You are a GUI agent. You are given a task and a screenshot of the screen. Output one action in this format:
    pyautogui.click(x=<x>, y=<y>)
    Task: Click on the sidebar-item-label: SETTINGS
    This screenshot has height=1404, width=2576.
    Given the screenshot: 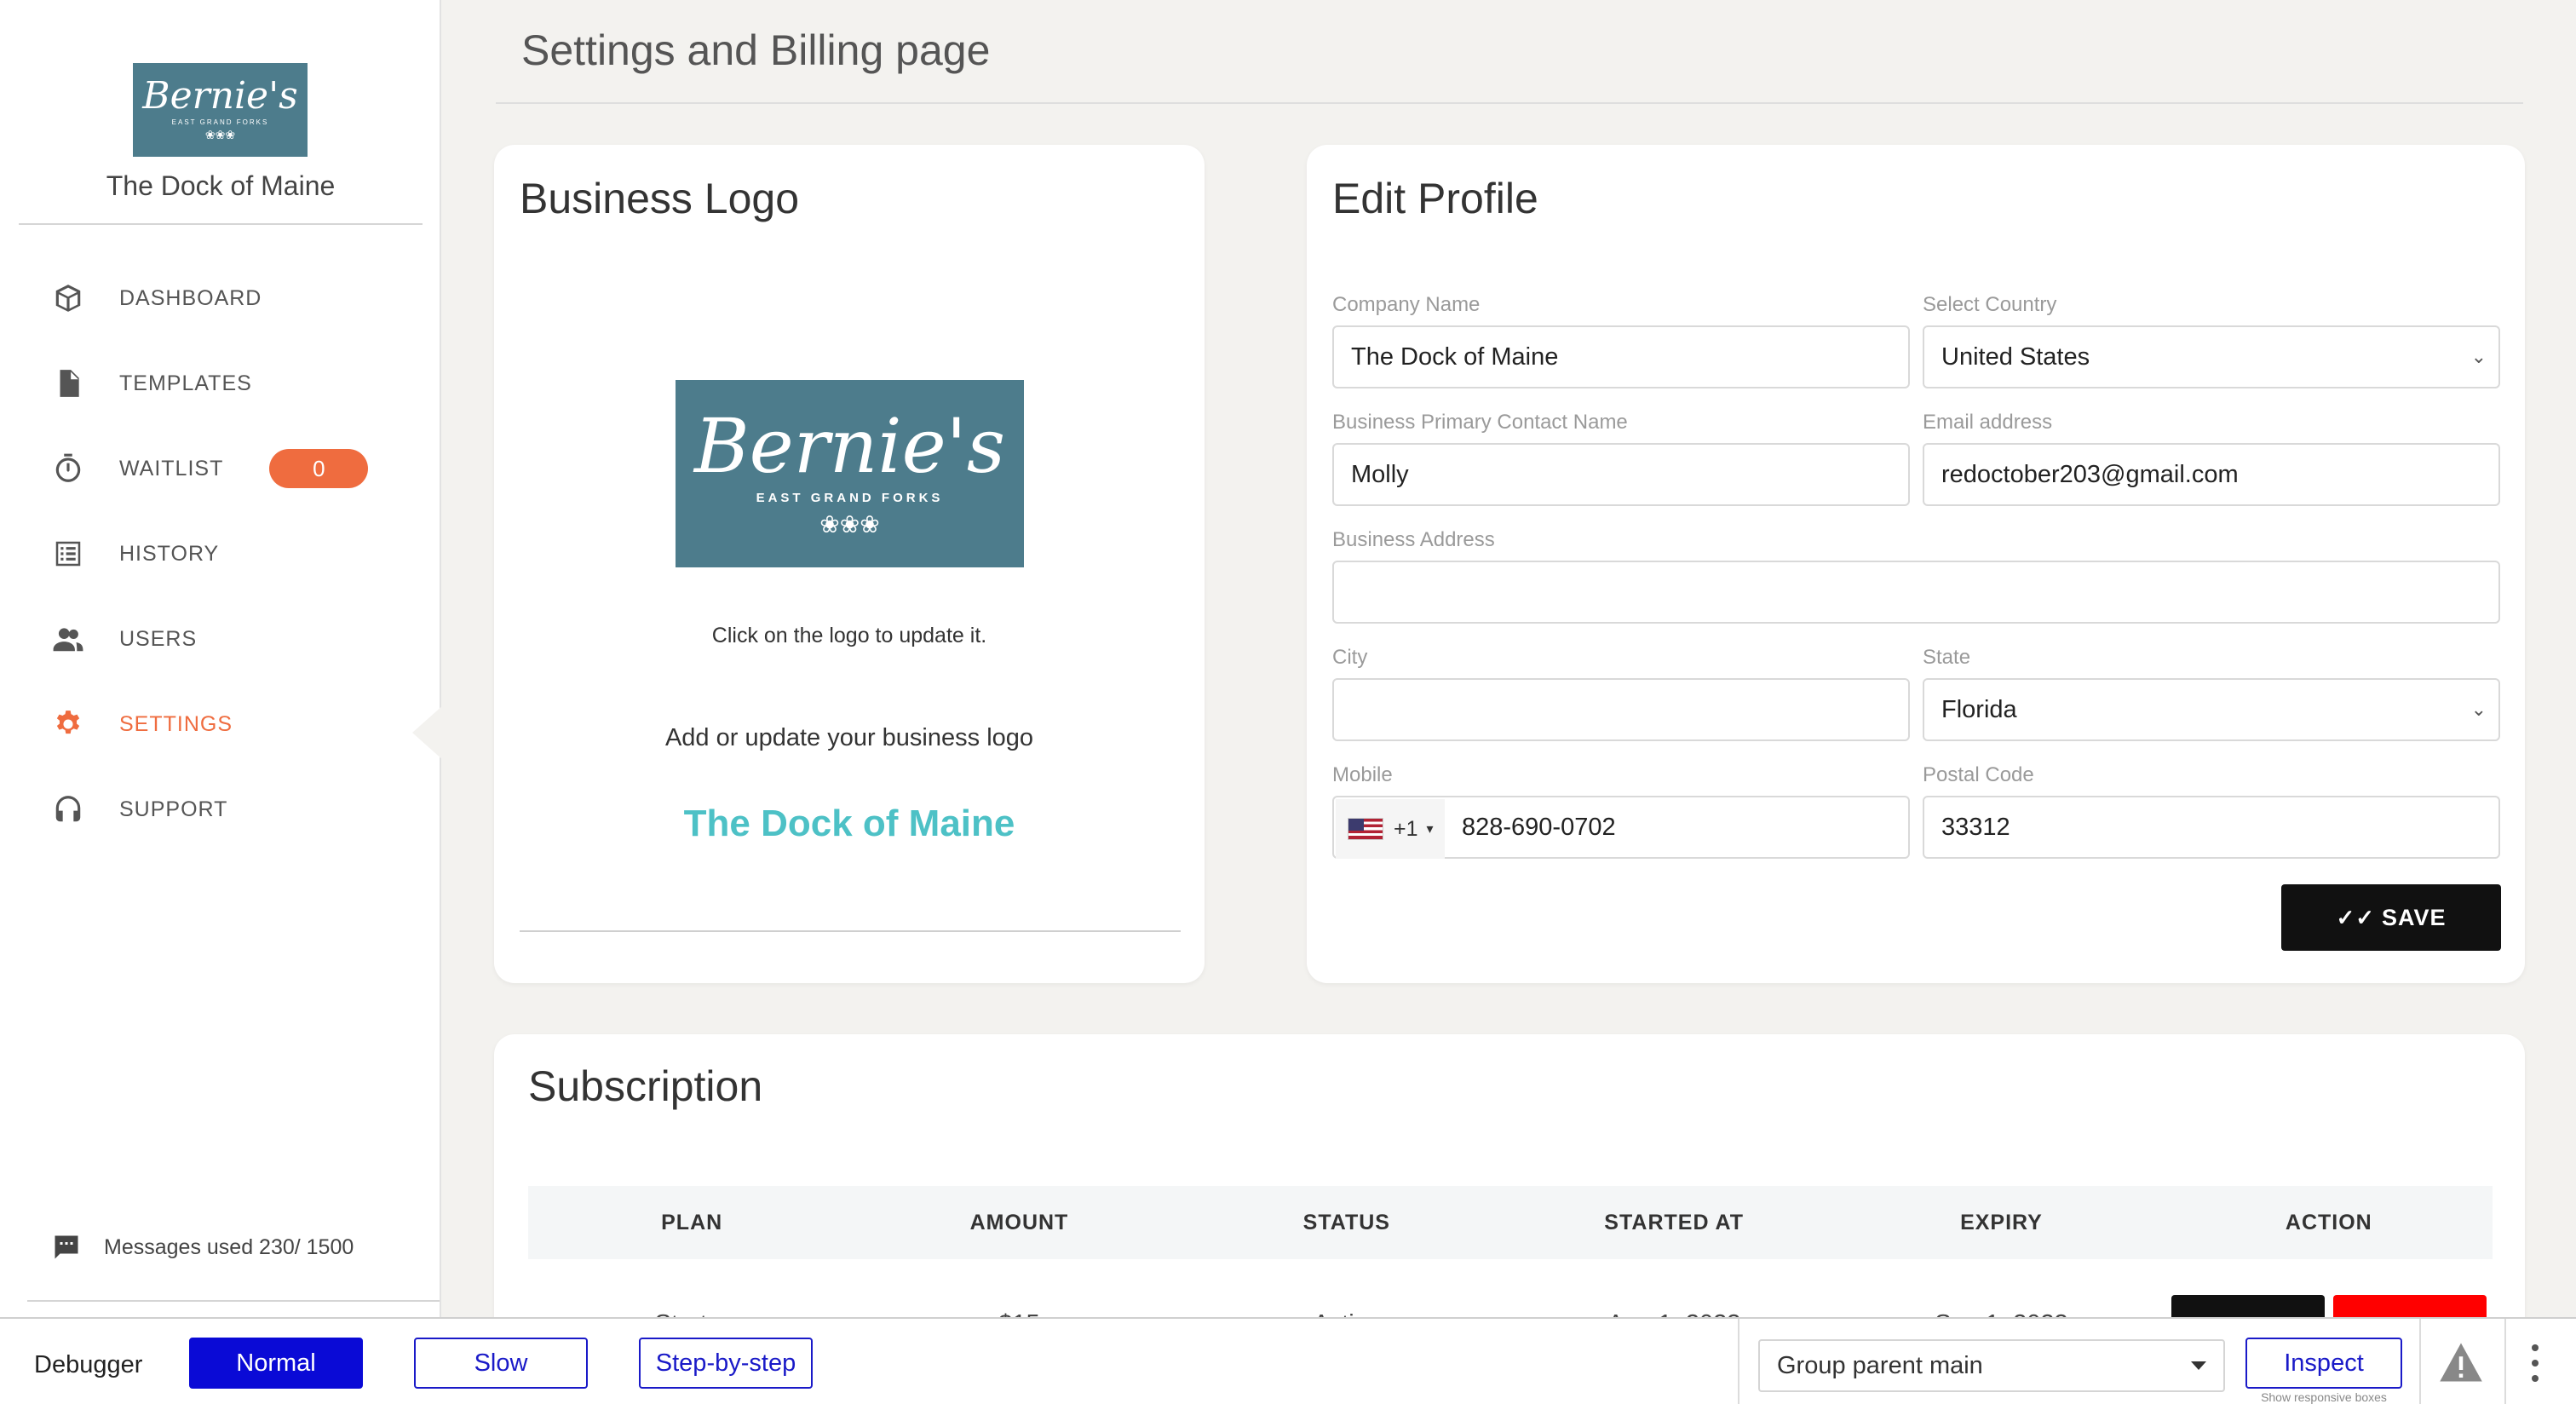 What is the action you would take?
    pyautogui.click(x=176, y=723)
    